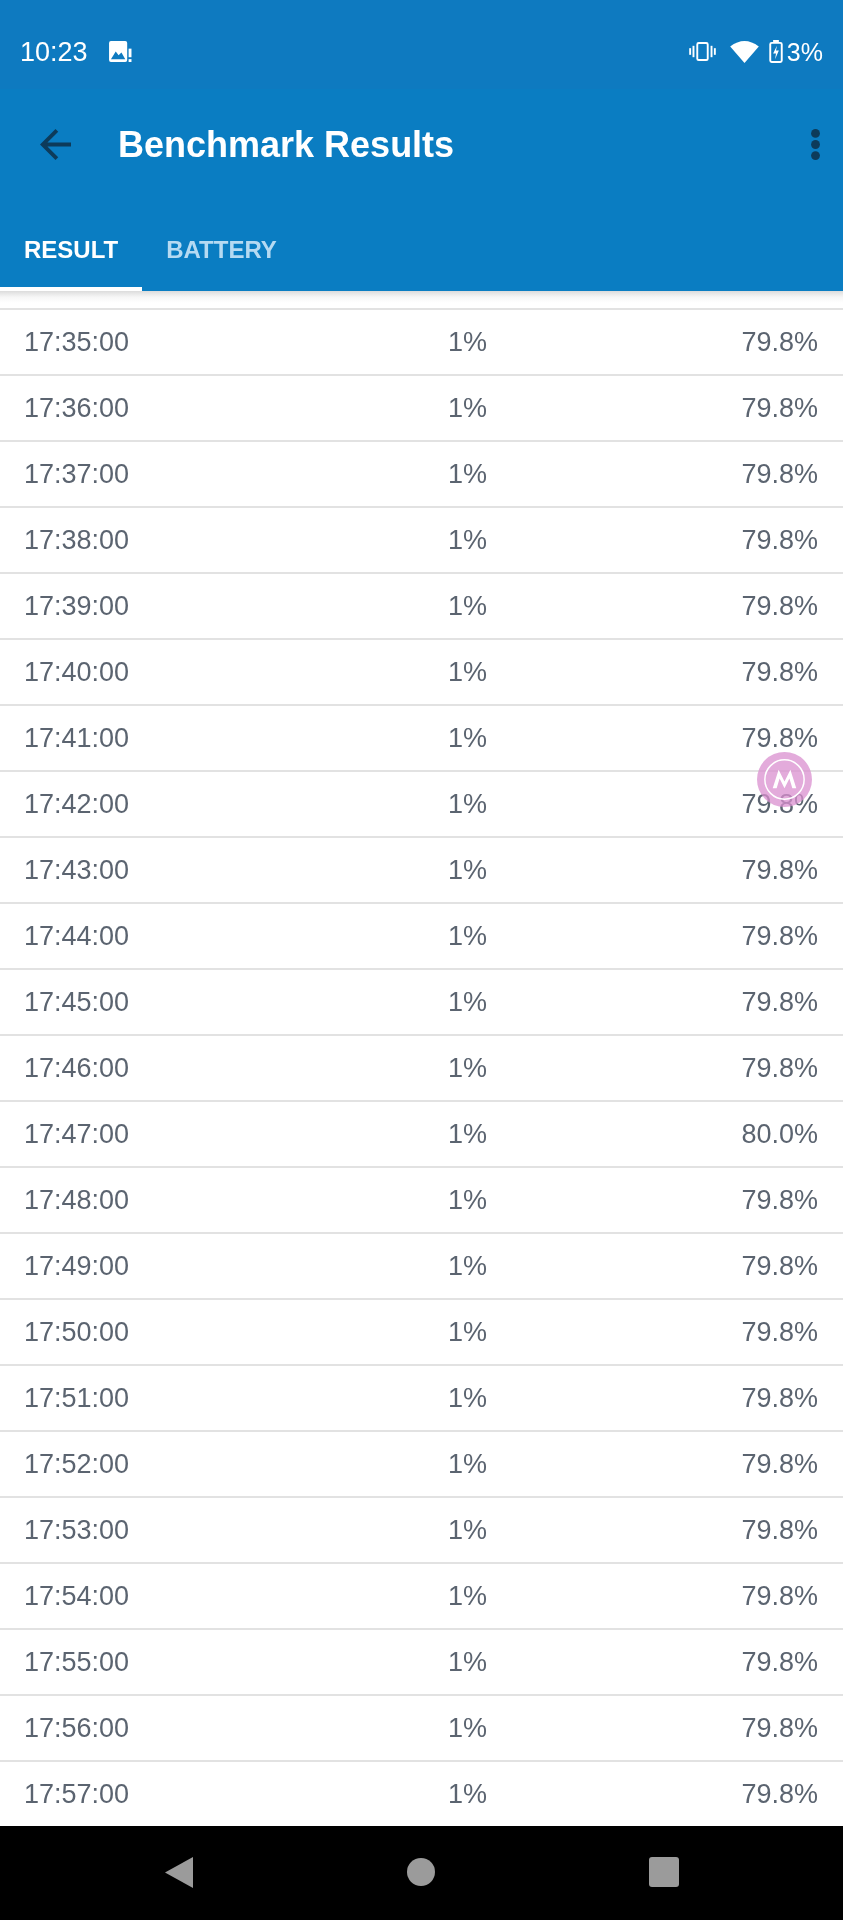  Describe the element at coordinates (702, 51) in the screenshot. I see `vibrate-icon` at that location.